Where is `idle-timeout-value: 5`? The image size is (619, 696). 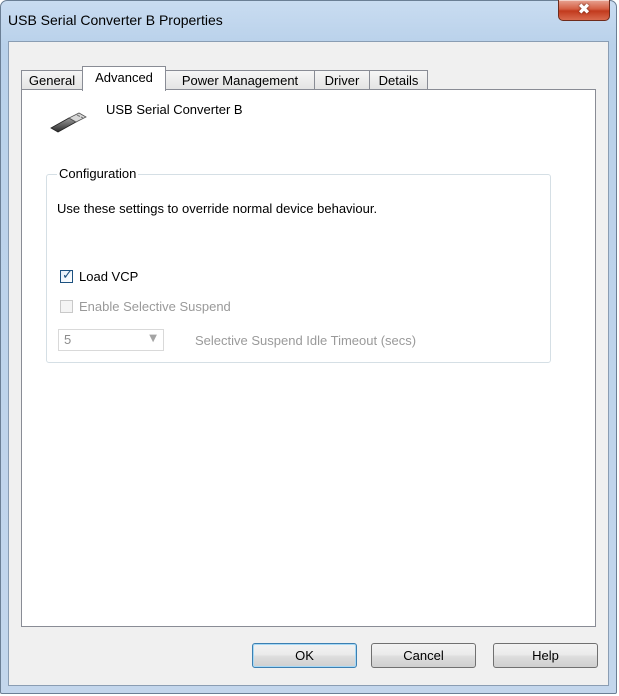
idle-timeout-value: 5 is located at coordinates (68, 339).